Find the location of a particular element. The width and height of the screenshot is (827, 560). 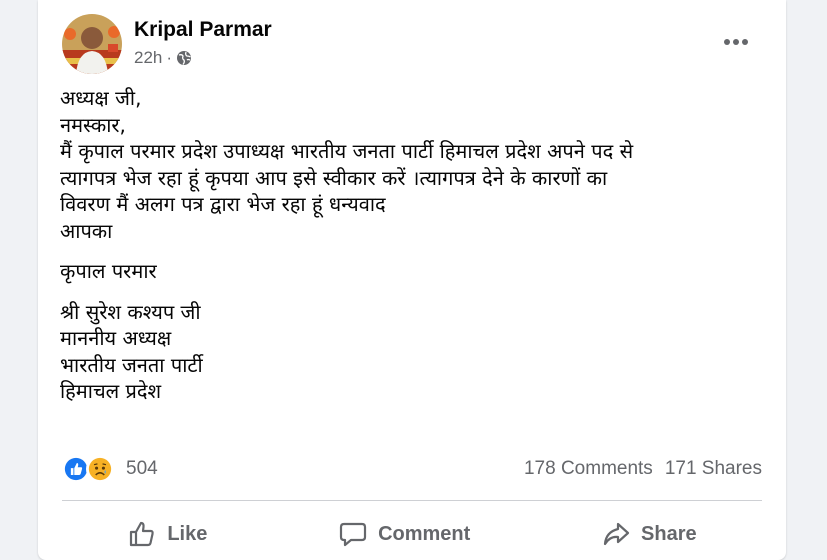

divider is located at coordinates (412, 500).